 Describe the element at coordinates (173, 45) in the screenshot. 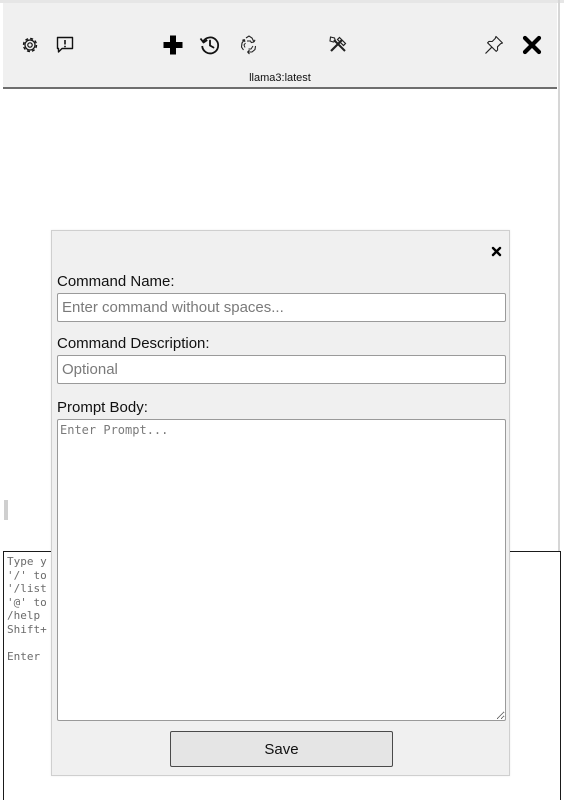

I see `plus-icon` at that location.